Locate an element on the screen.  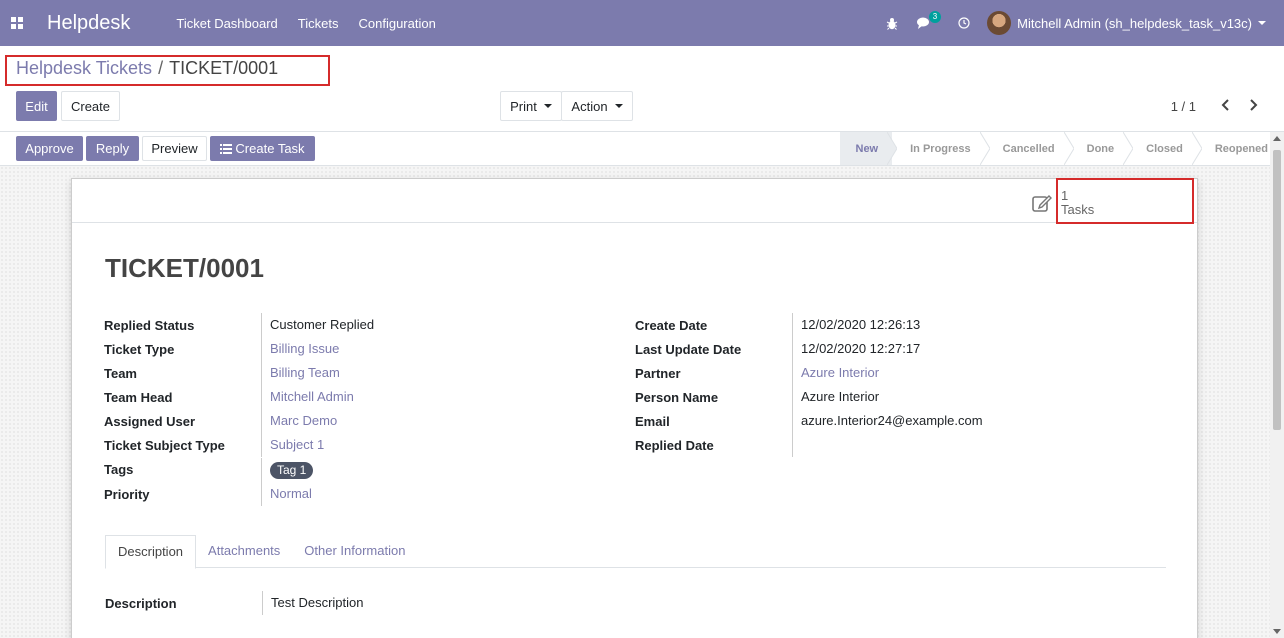
stage-cancelled: Cancelled is located at coordinates (1029, 148).